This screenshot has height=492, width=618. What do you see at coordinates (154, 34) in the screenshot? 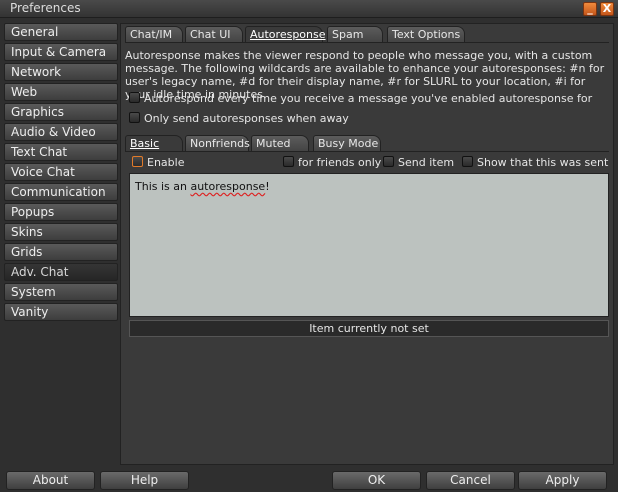
I see `tab-chat-im: Chat/IM` at bounding box center [154, 34].